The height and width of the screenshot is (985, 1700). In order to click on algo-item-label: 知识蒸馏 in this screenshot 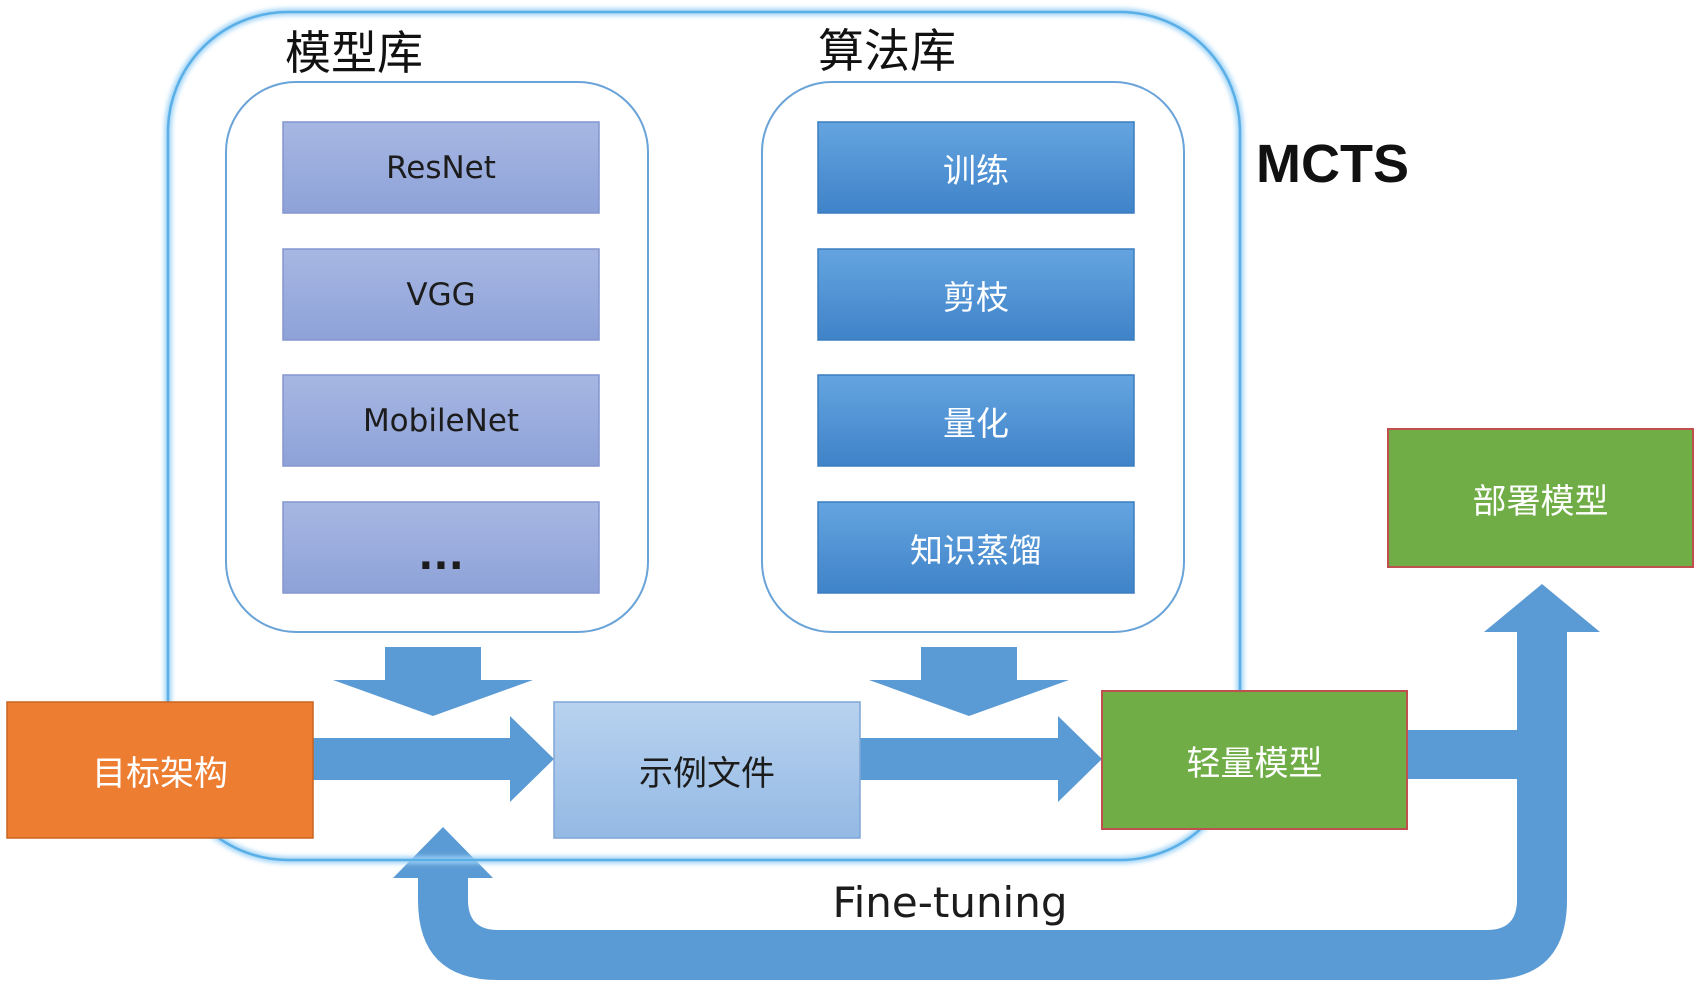, I will do `click(976, 550)`.